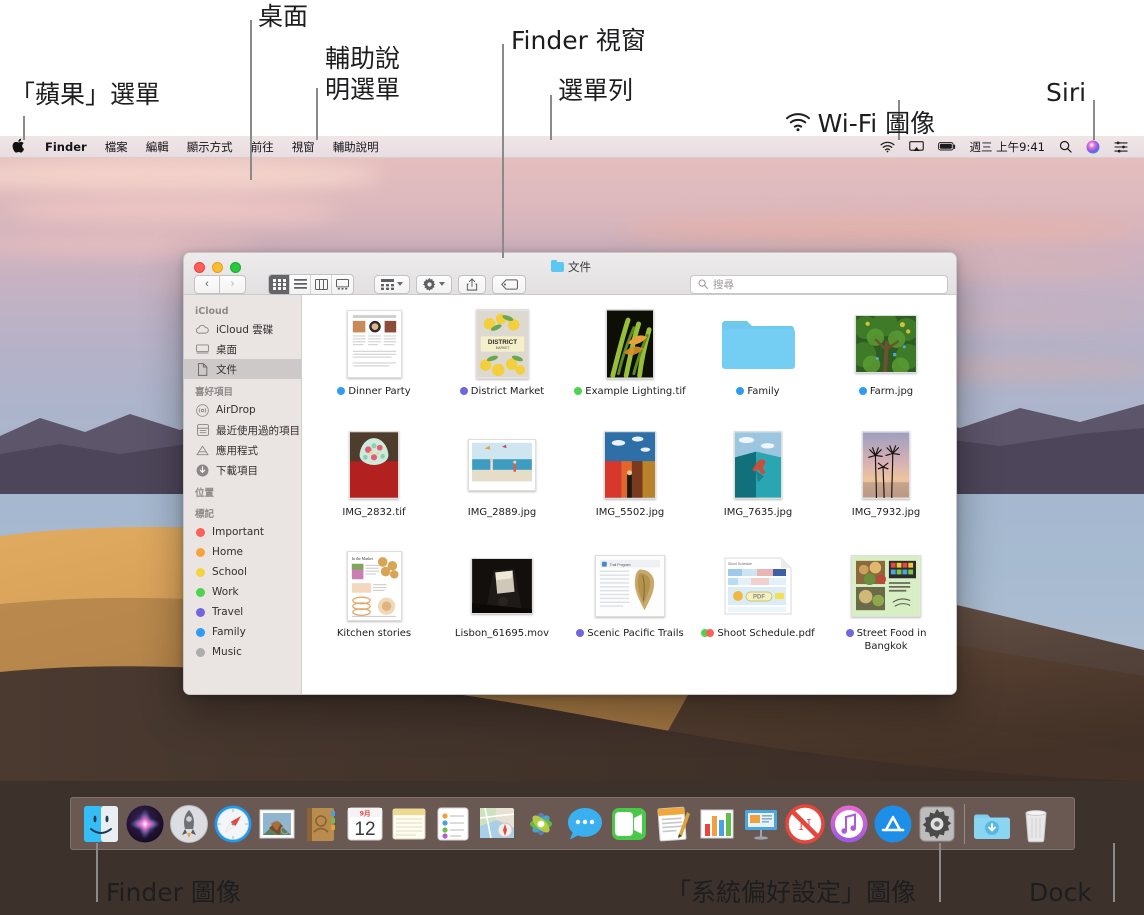 This screenshot has width=1144, height=915. Describe the element at coordinates (572, 147) in the screenshot. I see `menu-bar: Finder 檔案 編輯 顯示方式 前往 視窗 輔助說明 週三 上午9:41` at that location.